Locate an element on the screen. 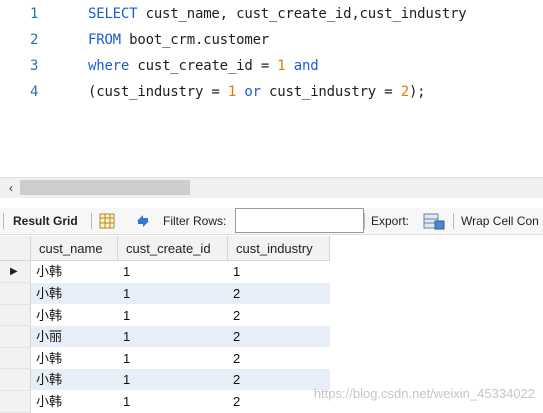 This screenshot has height=413, width=543. result-grid-tab: Result Grid is located at coordinates (45, 221).